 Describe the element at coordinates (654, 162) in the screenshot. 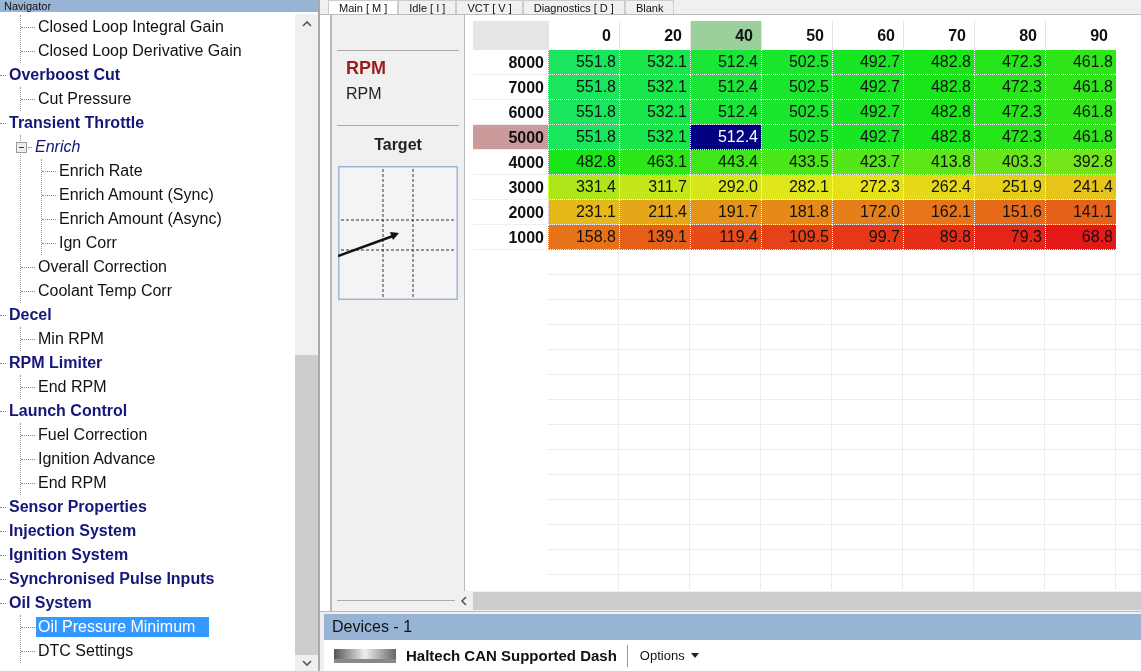

I see `table-cell: 463.1` at that location.